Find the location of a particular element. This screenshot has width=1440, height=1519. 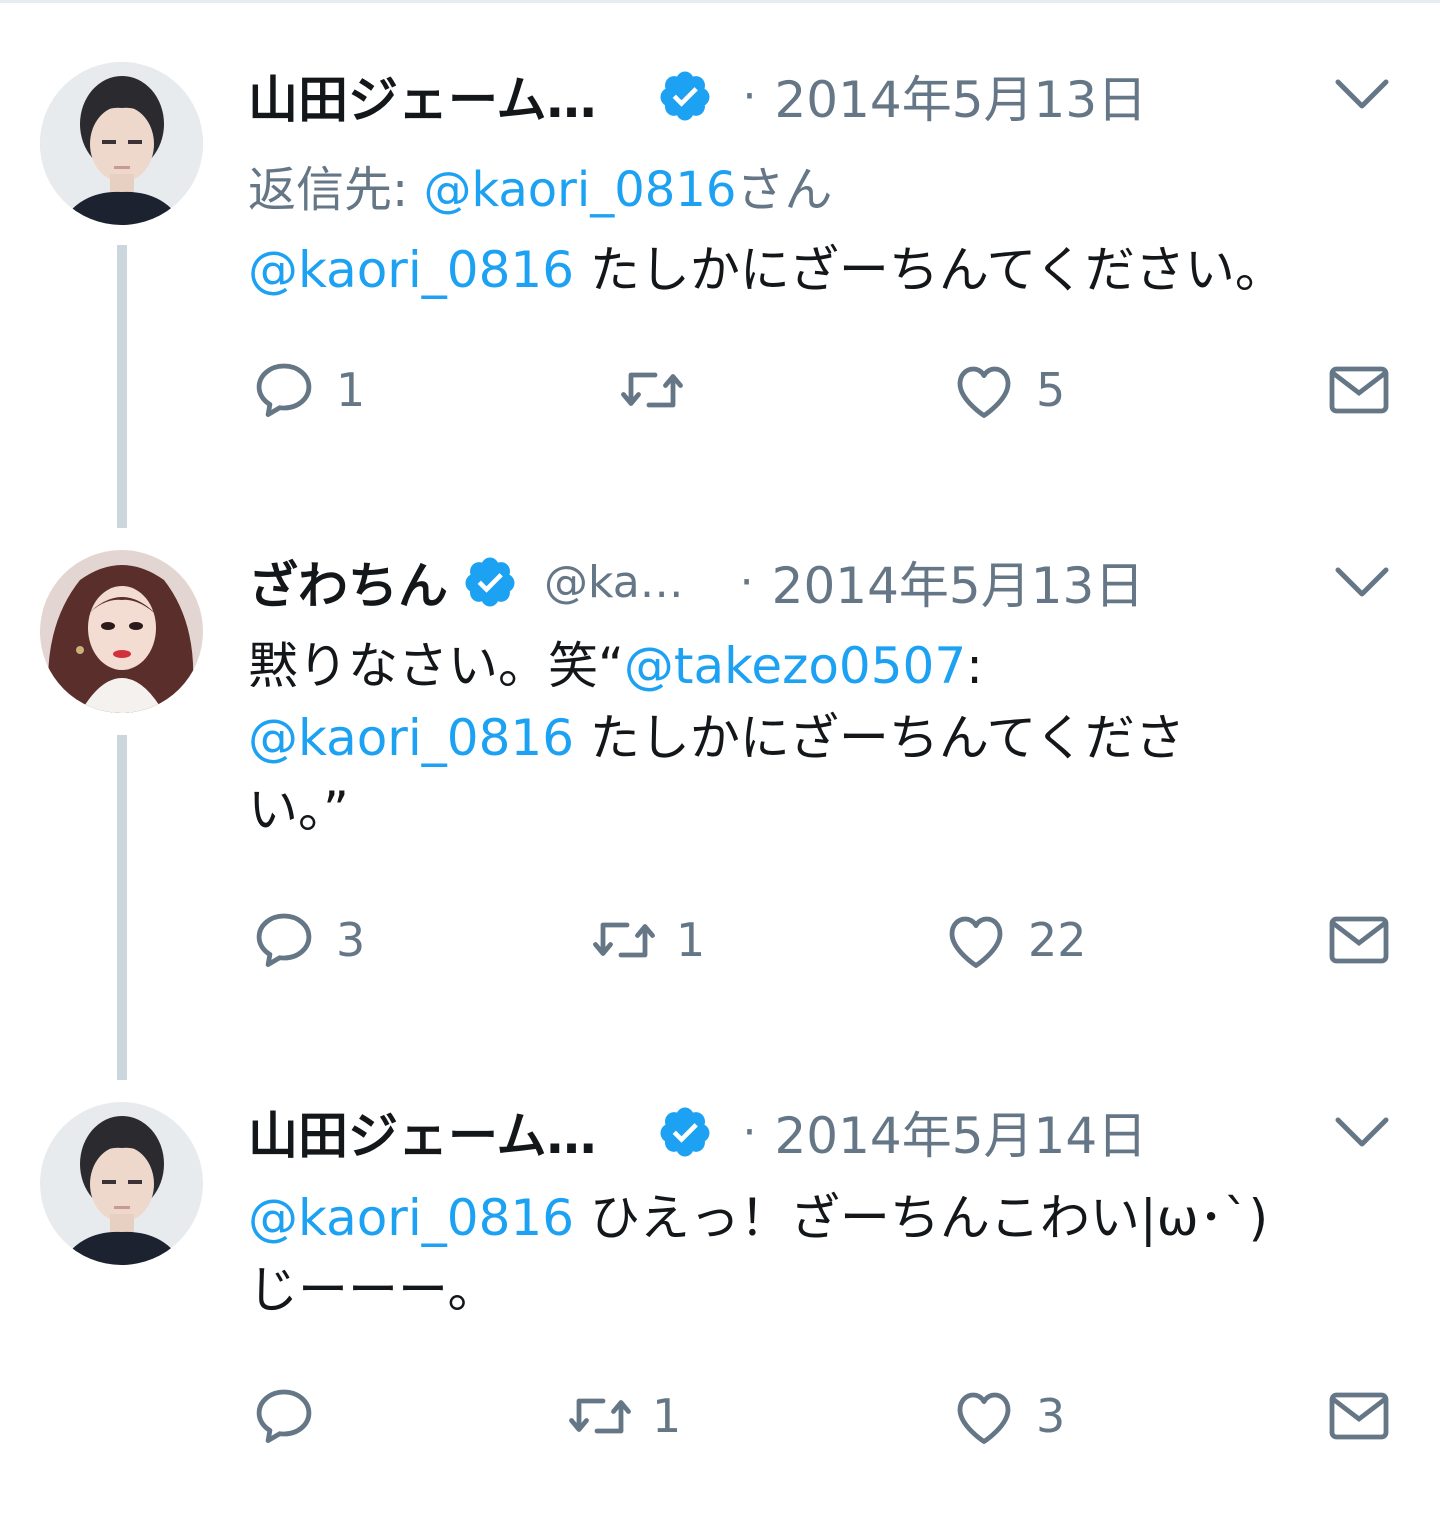

like-button: 22 is located at coordinates (1013, 940).